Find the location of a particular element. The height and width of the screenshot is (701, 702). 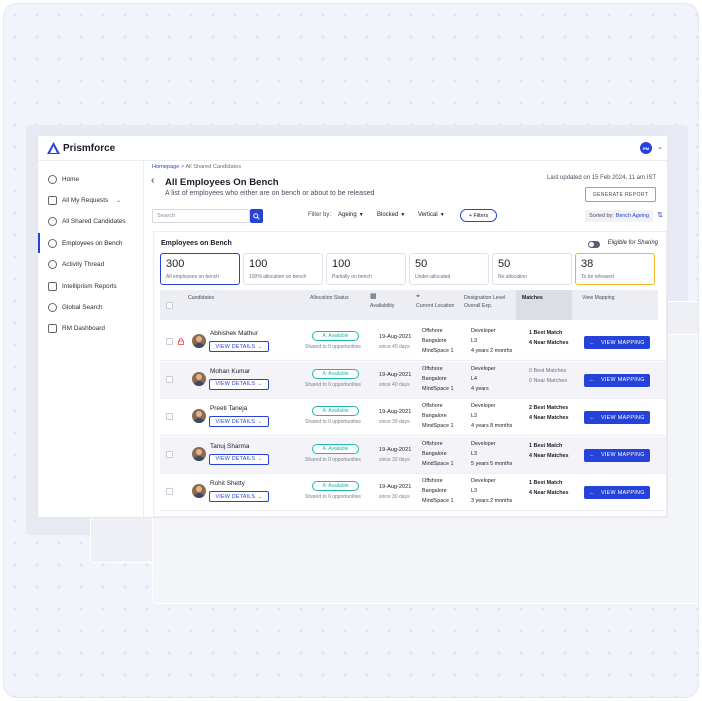

chevron-down-icon: ⌄ is located at coordinates (660, 147).